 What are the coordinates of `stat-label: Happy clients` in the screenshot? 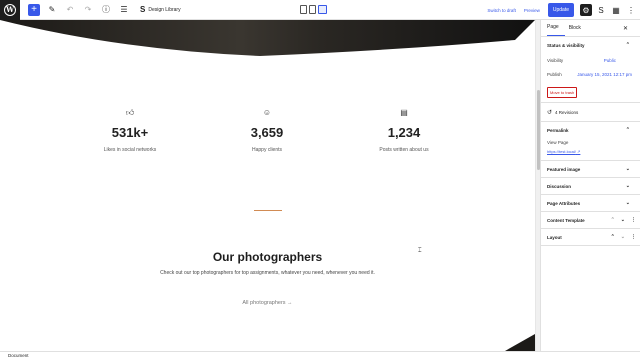 It's located at (266, 150).